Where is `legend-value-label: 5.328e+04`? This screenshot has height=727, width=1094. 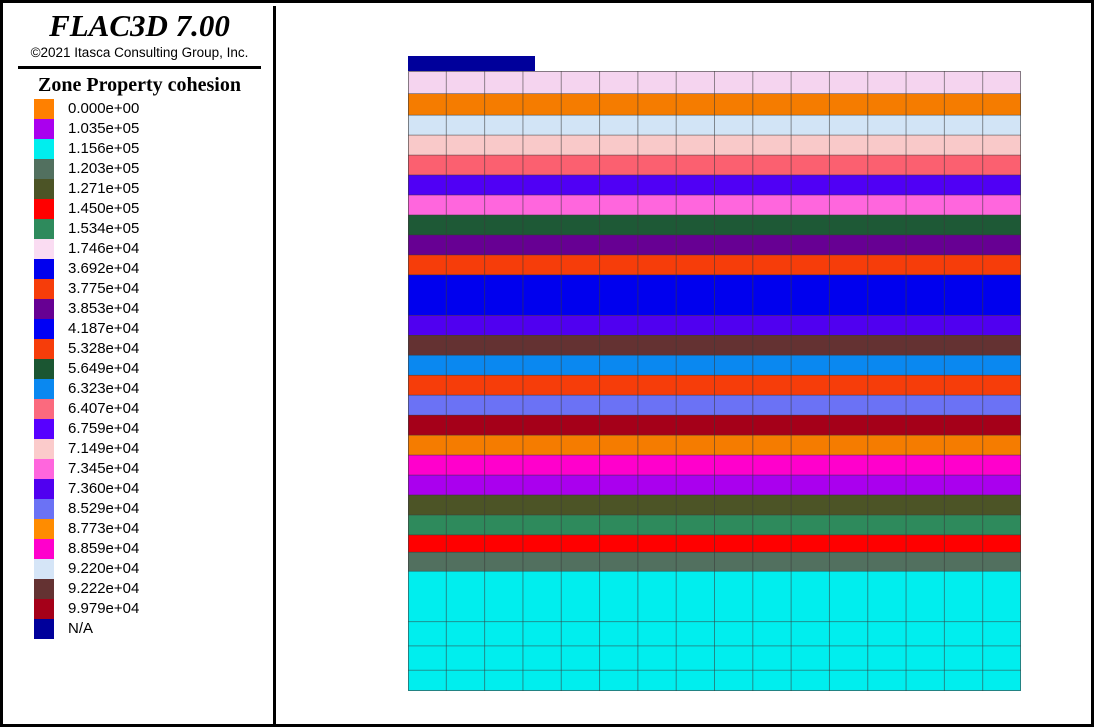
legend-value-label: 5.328e+04 is located at coordinates (104, 348).